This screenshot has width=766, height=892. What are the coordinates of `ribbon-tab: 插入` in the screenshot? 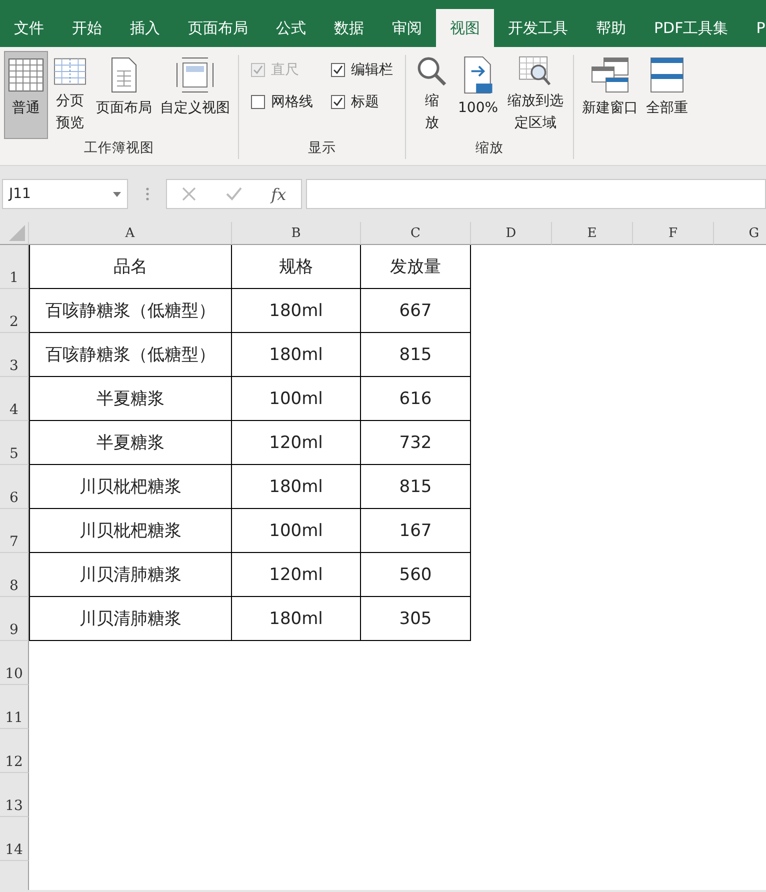 It's located at (145, 28).